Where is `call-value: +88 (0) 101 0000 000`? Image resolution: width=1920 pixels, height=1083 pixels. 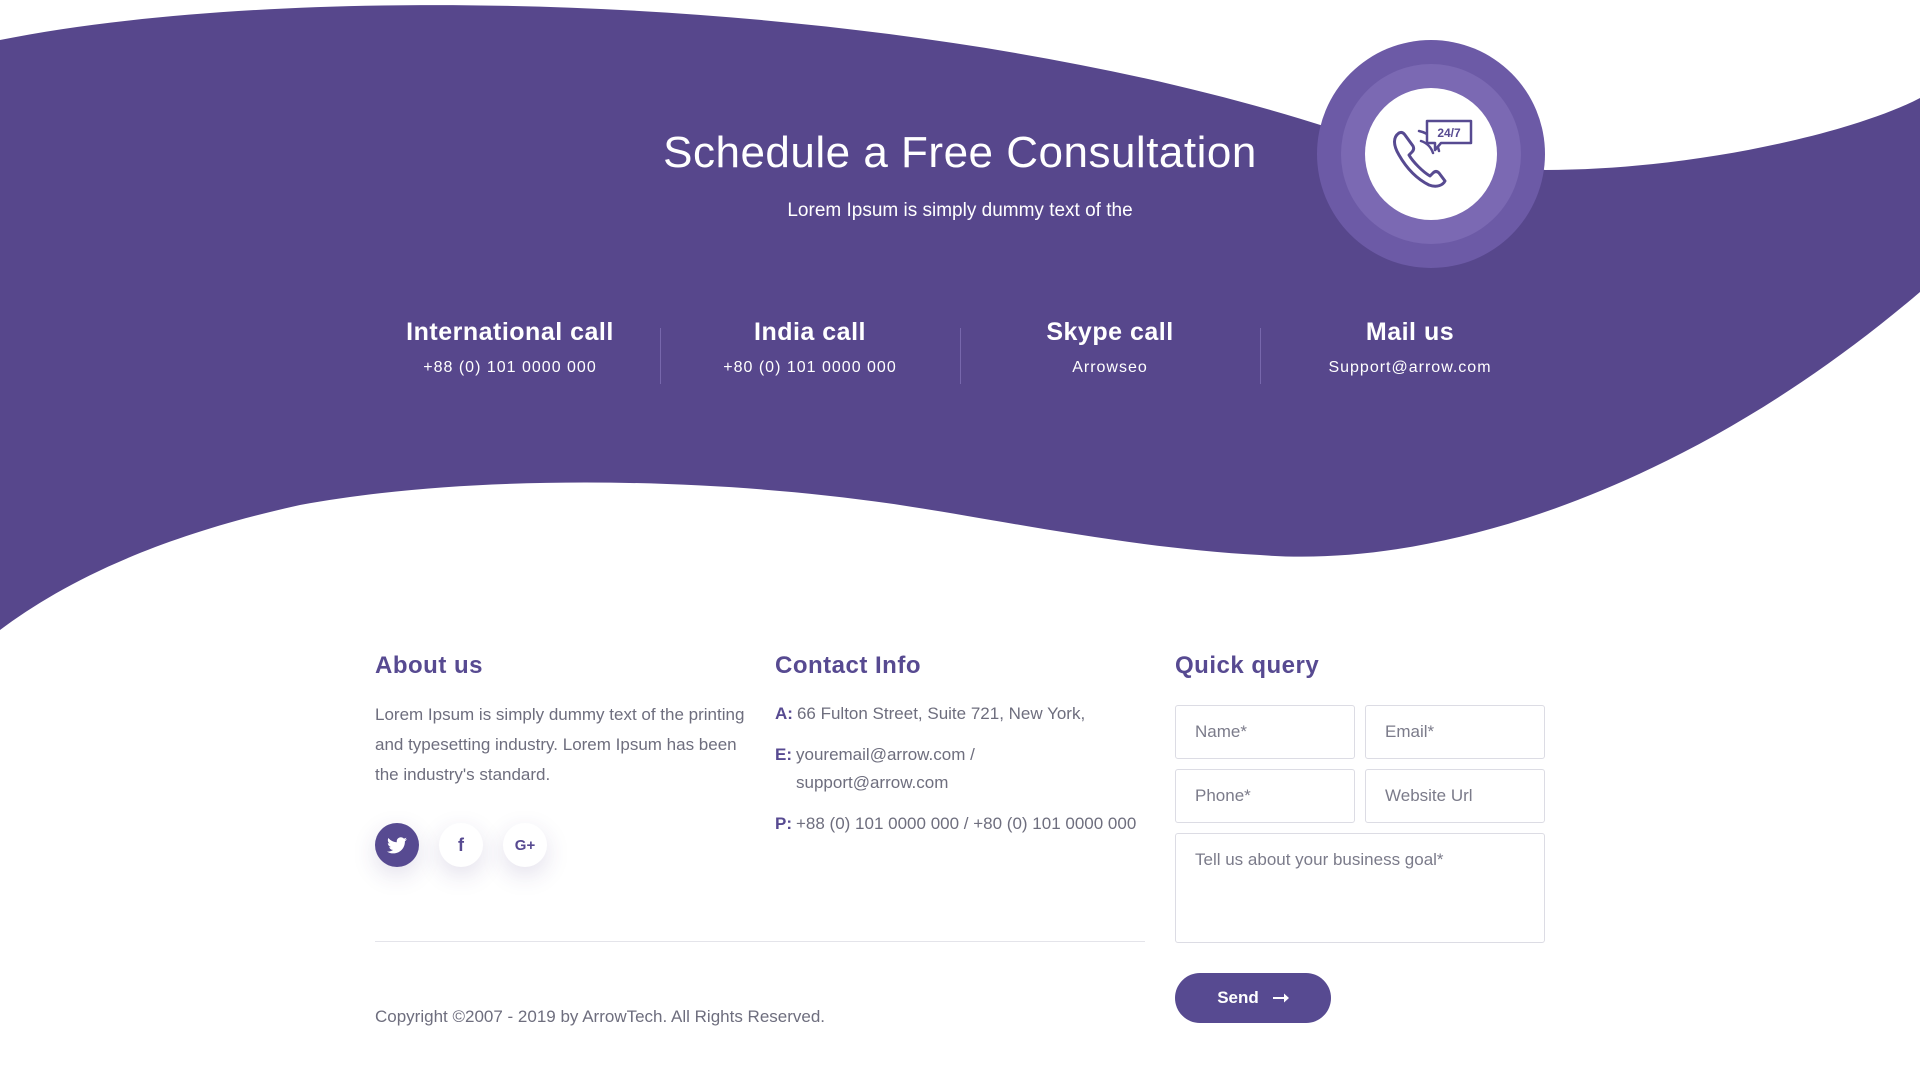 call-value: +88 (0) 101 0000 000 is located at coordinates (510, 368).